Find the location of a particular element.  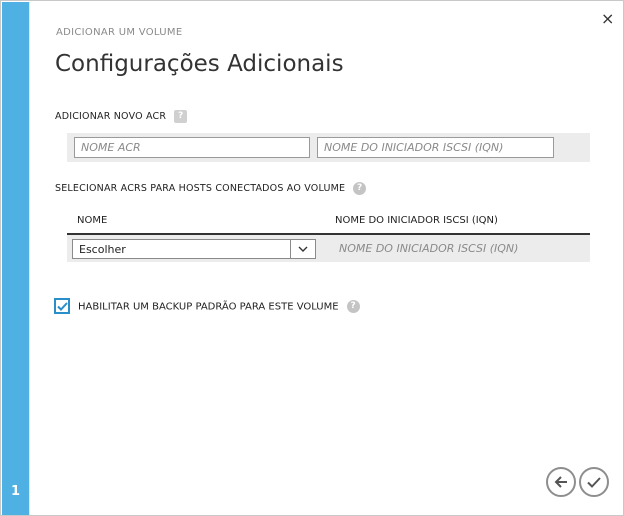

acr-name-input is located at coordinates (192, 147).